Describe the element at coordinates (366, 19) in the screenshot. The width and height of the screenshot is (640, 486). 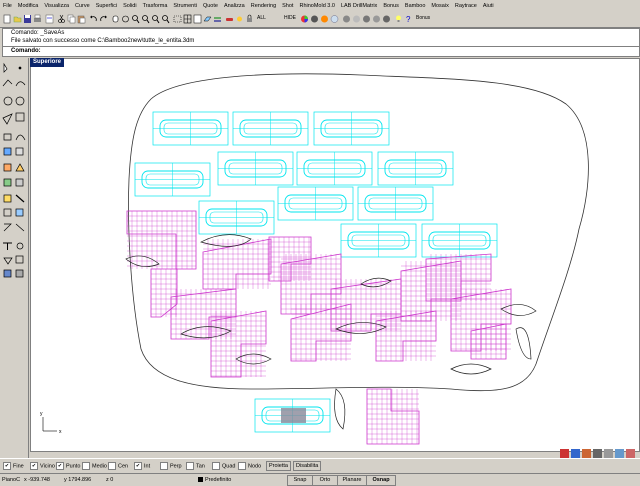
I see `render-sphere-icon` at that location.